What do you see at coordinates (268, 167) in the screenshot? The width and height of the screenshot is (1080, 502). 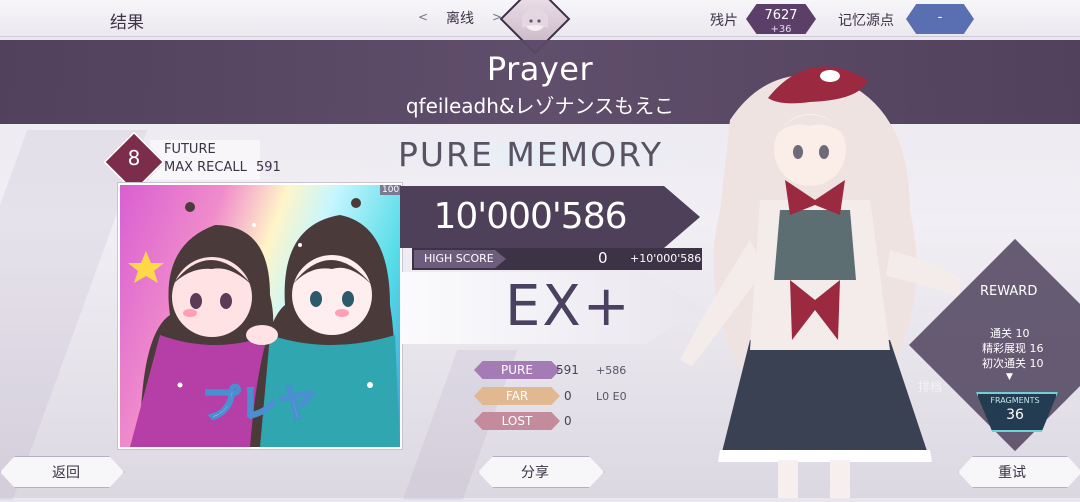 I see `max-recall-value: 591` at bounding box center [268, 167].